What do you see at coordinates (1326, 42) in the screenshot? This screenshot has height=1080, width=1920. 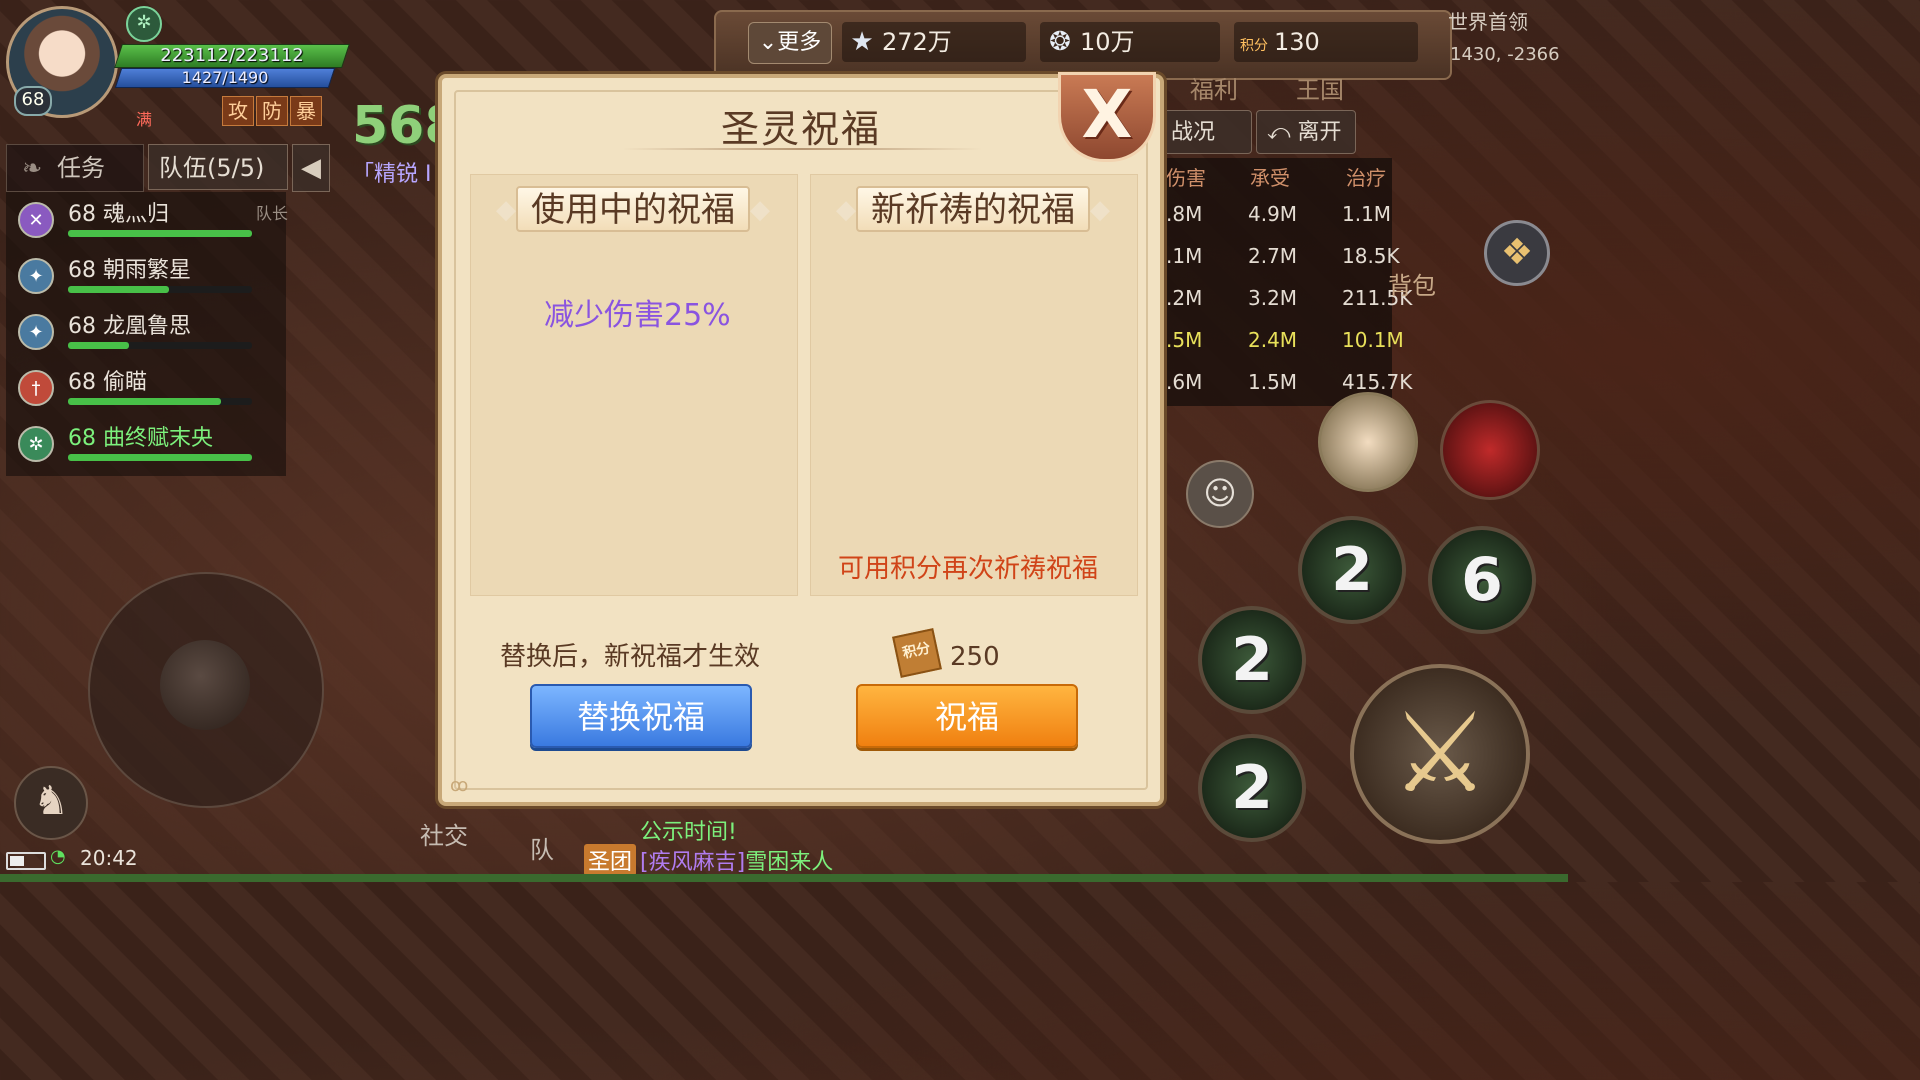 I see `points-currency: 积分 130` at bounding box center [1326, 42].